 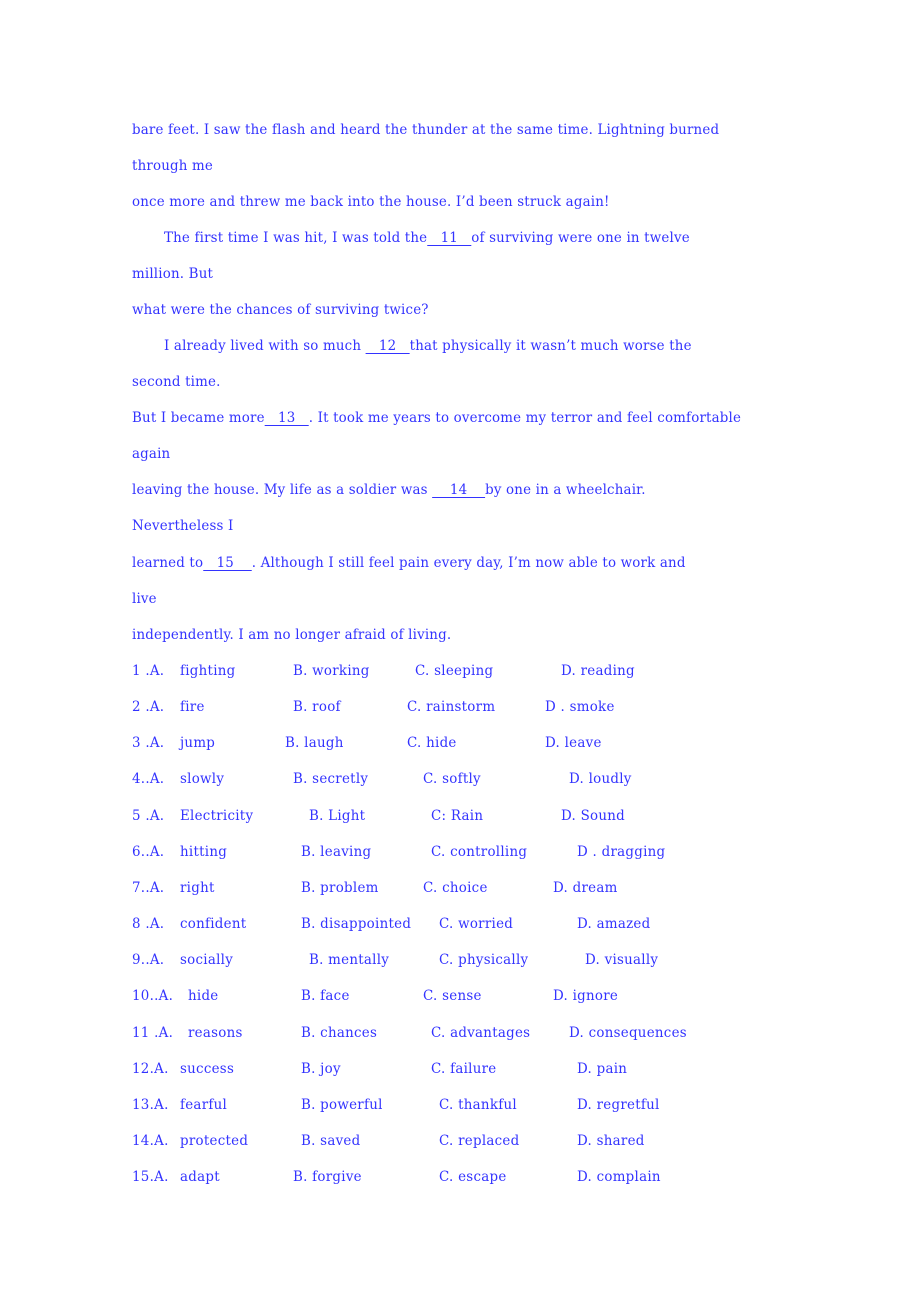 I want to click on option-c: C. thankful, so click(x=478, y=1105).